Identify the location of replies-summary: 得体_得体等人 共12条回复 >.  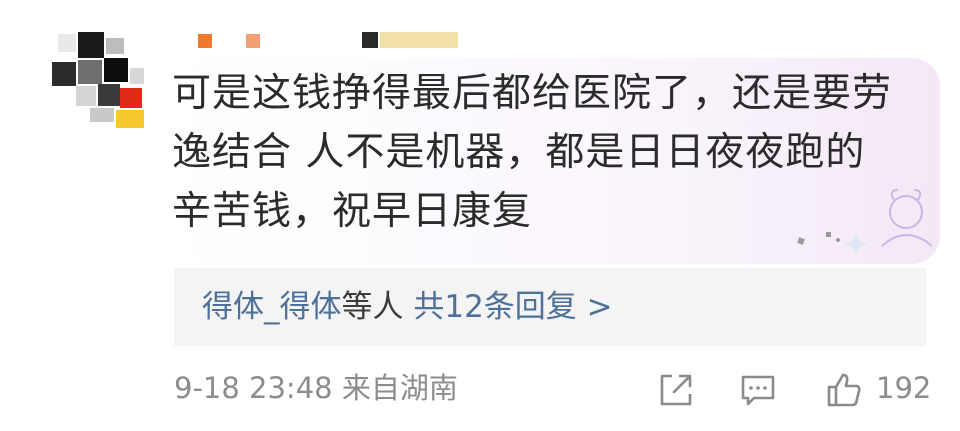
(550, 307).